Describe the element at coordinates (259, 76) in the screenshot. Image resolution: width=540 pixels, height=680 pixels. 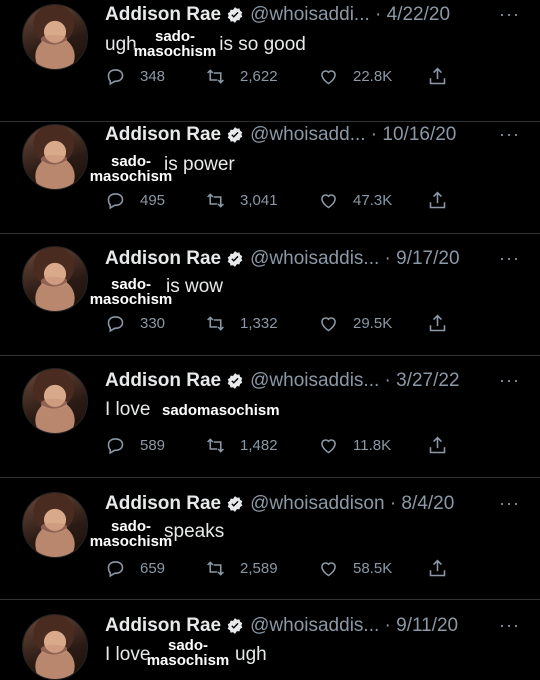
I see `retweet-count: 2,622` at that location.